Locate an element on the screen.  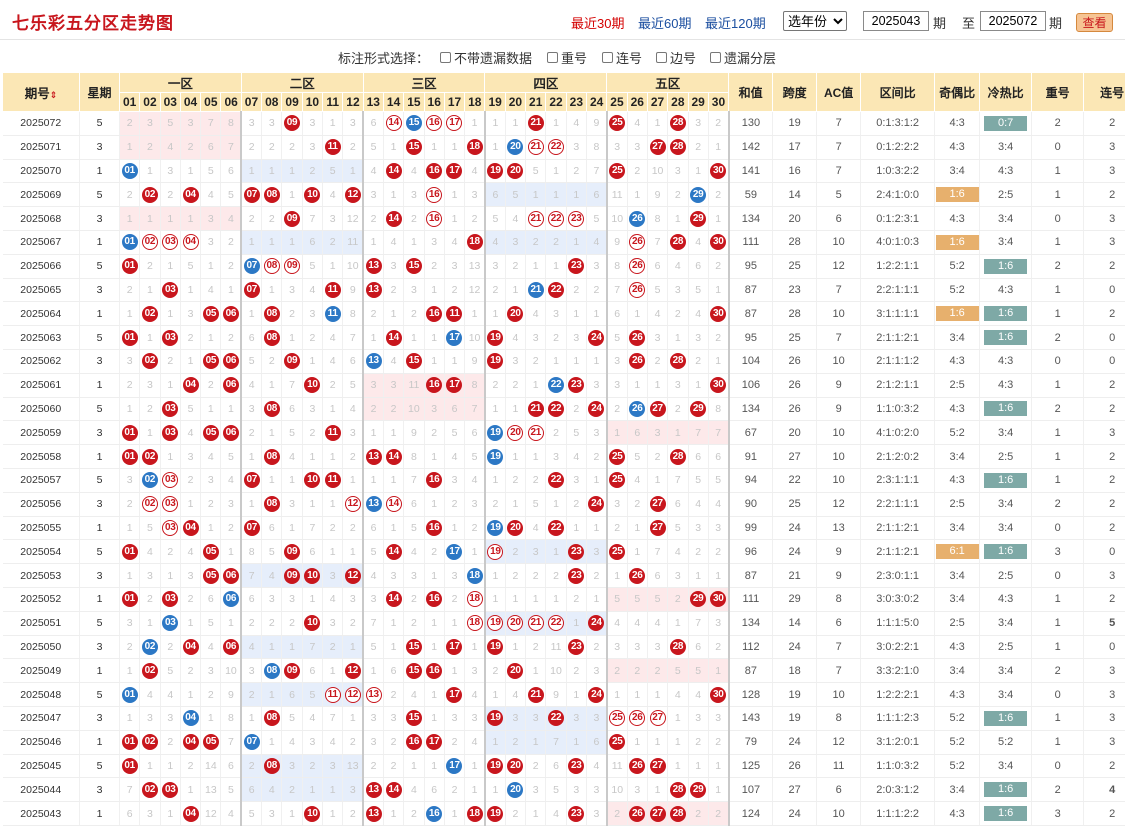
issue-header: 期号⇕ is located at coordinates (41, 92).